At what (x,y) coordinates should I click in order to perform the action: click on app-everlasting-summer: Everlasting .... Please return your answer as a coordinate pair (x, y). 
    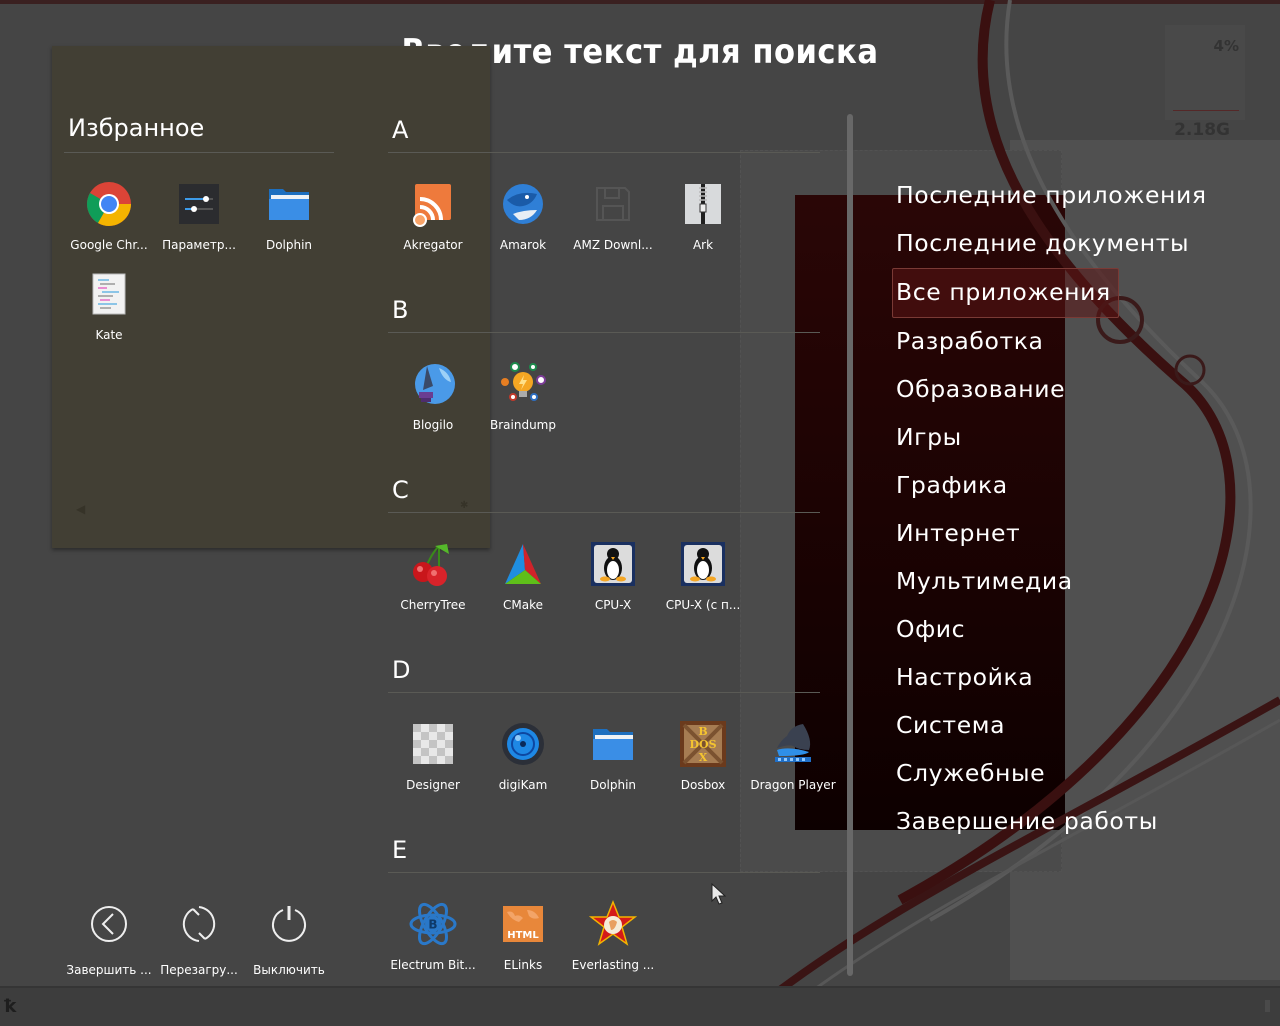
    Looking at the image, I should click on (613, 939).